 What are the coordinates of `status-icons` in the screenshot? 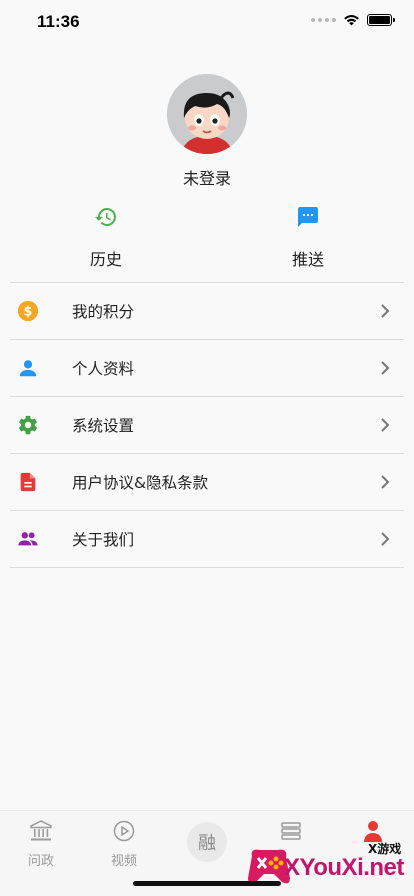 It's located at (353, 20).